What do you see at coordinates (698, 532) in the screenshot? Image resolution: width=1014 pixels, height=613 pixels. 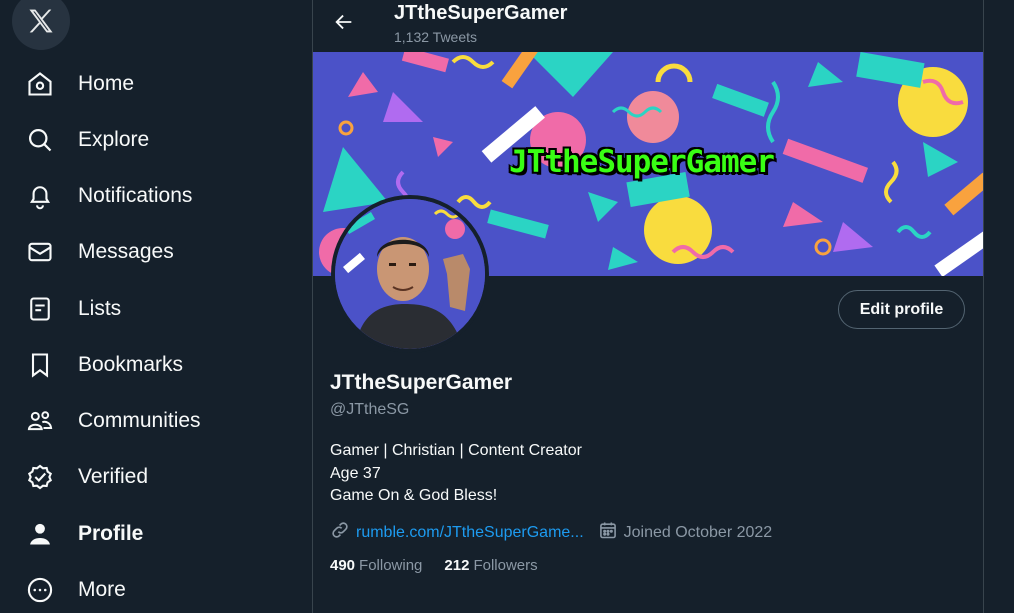 I see `joined-date: Joined October 2022` at bounding box center [698, 532].